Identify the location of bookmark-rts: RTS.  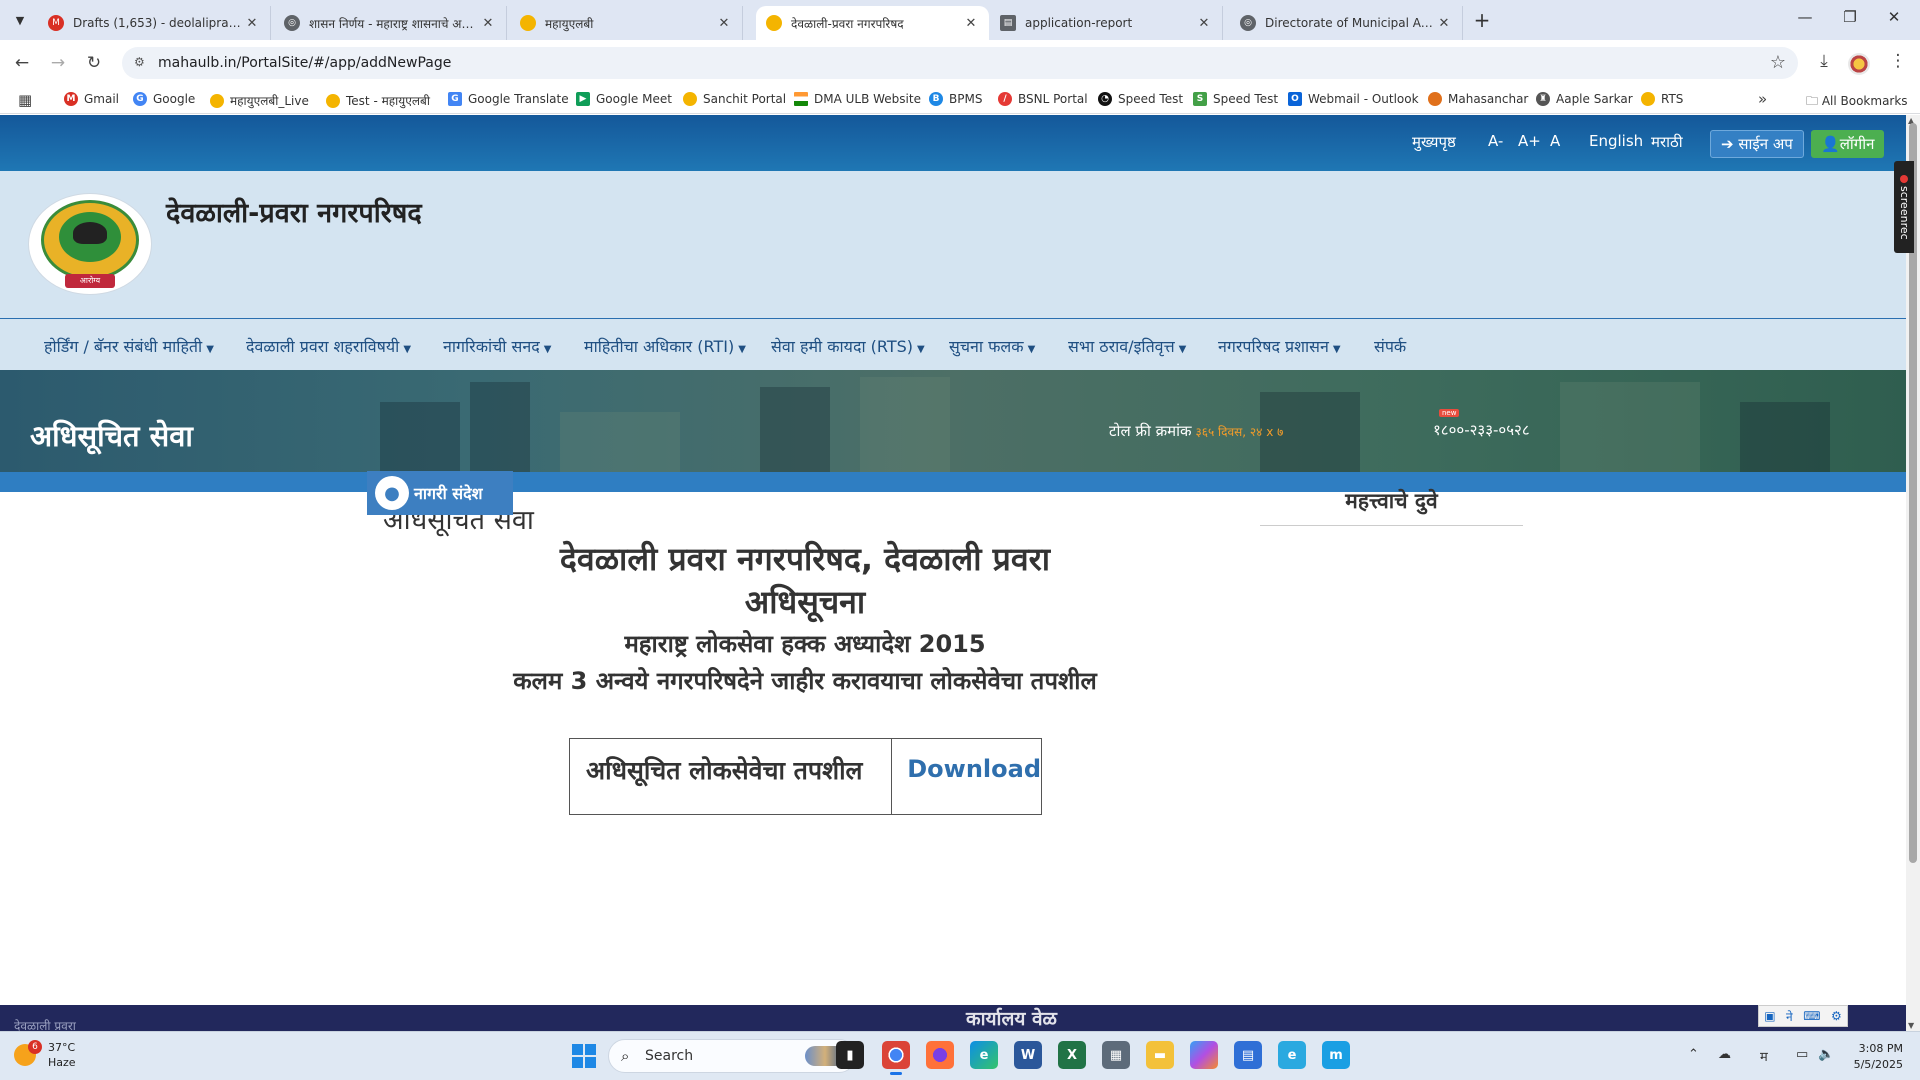
(1662, 99).